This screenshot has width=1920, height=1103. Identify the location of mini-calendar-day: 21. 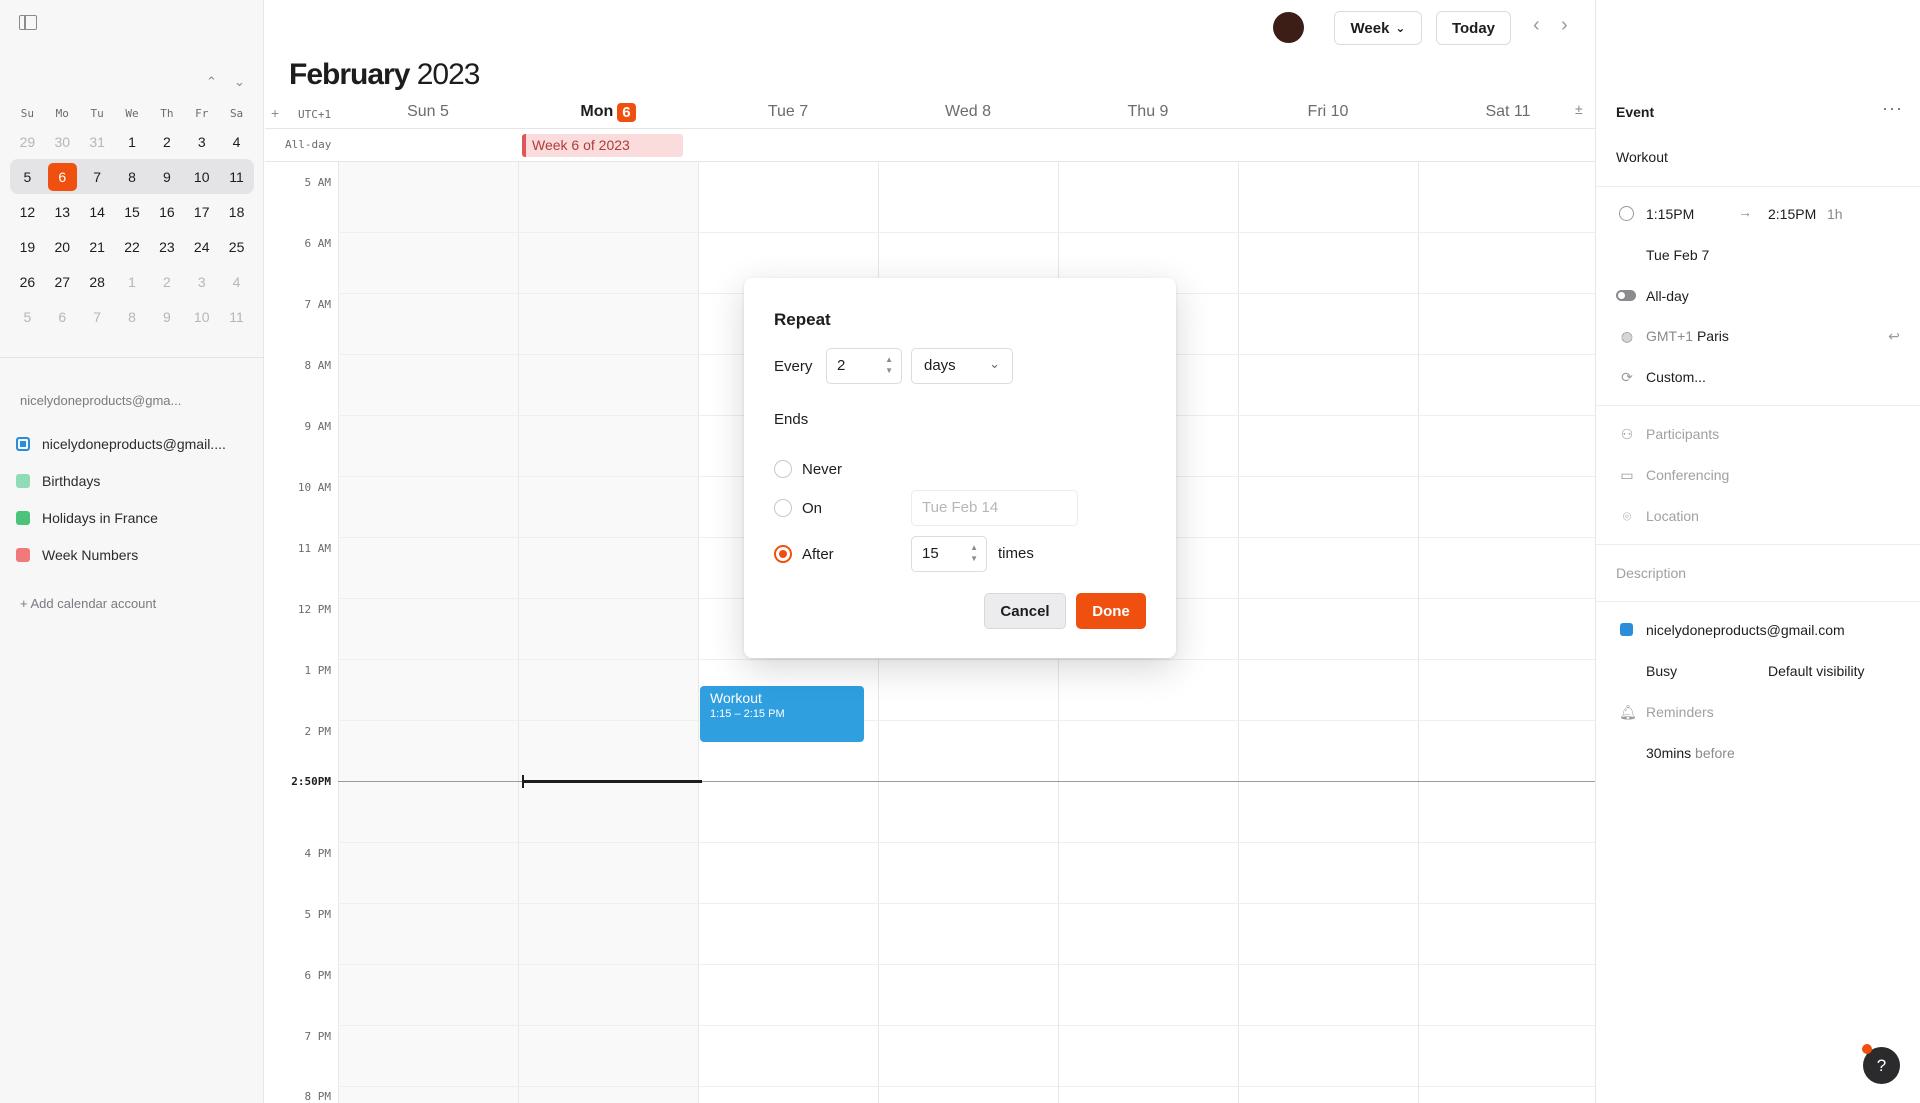
(97, 247).